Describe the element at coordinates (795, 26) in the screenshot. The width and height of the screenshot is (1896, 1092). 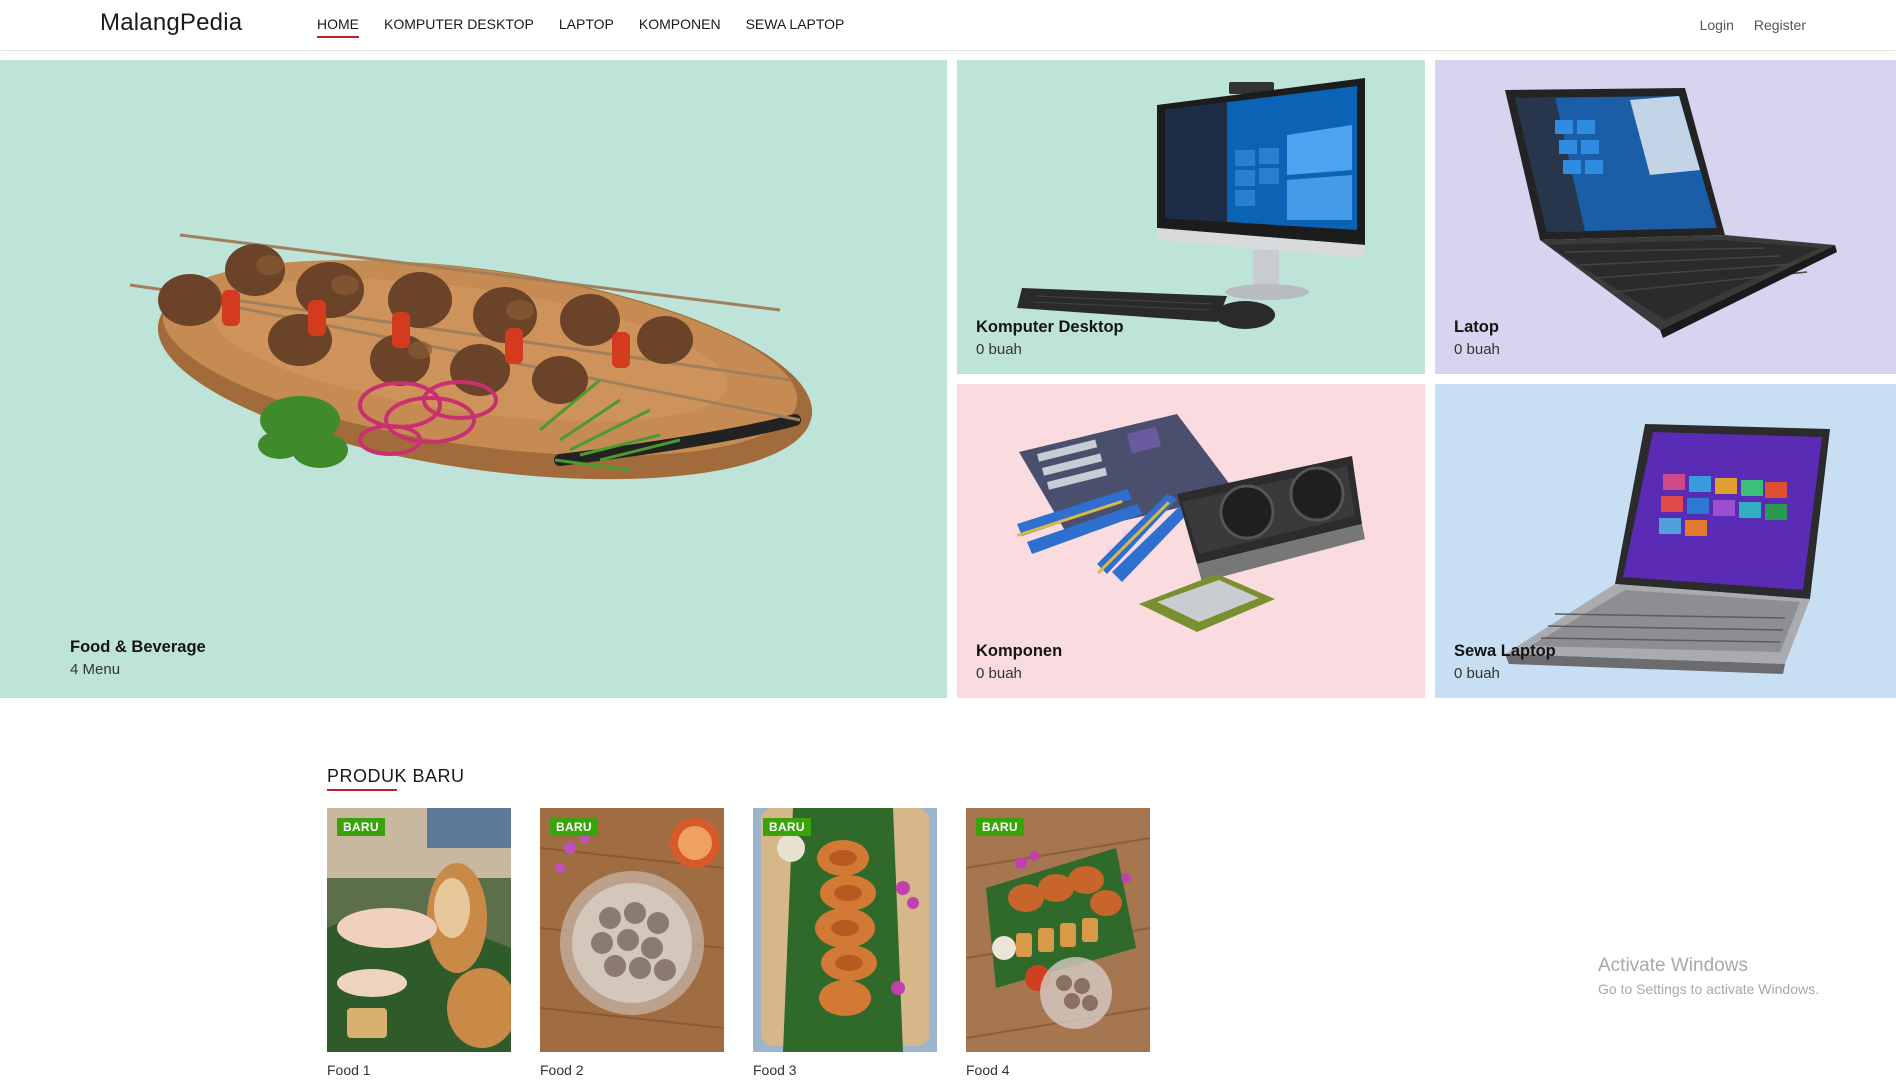
I see `nav-sewa-laptop: SEWA LAPTOP` at that location.